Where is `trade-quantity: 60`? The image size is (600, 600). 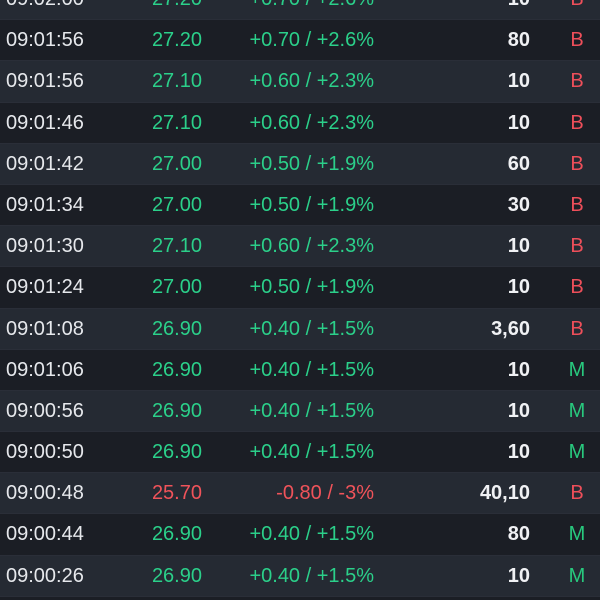
trade-quantity: 60 is located at coordinates (518, 163).